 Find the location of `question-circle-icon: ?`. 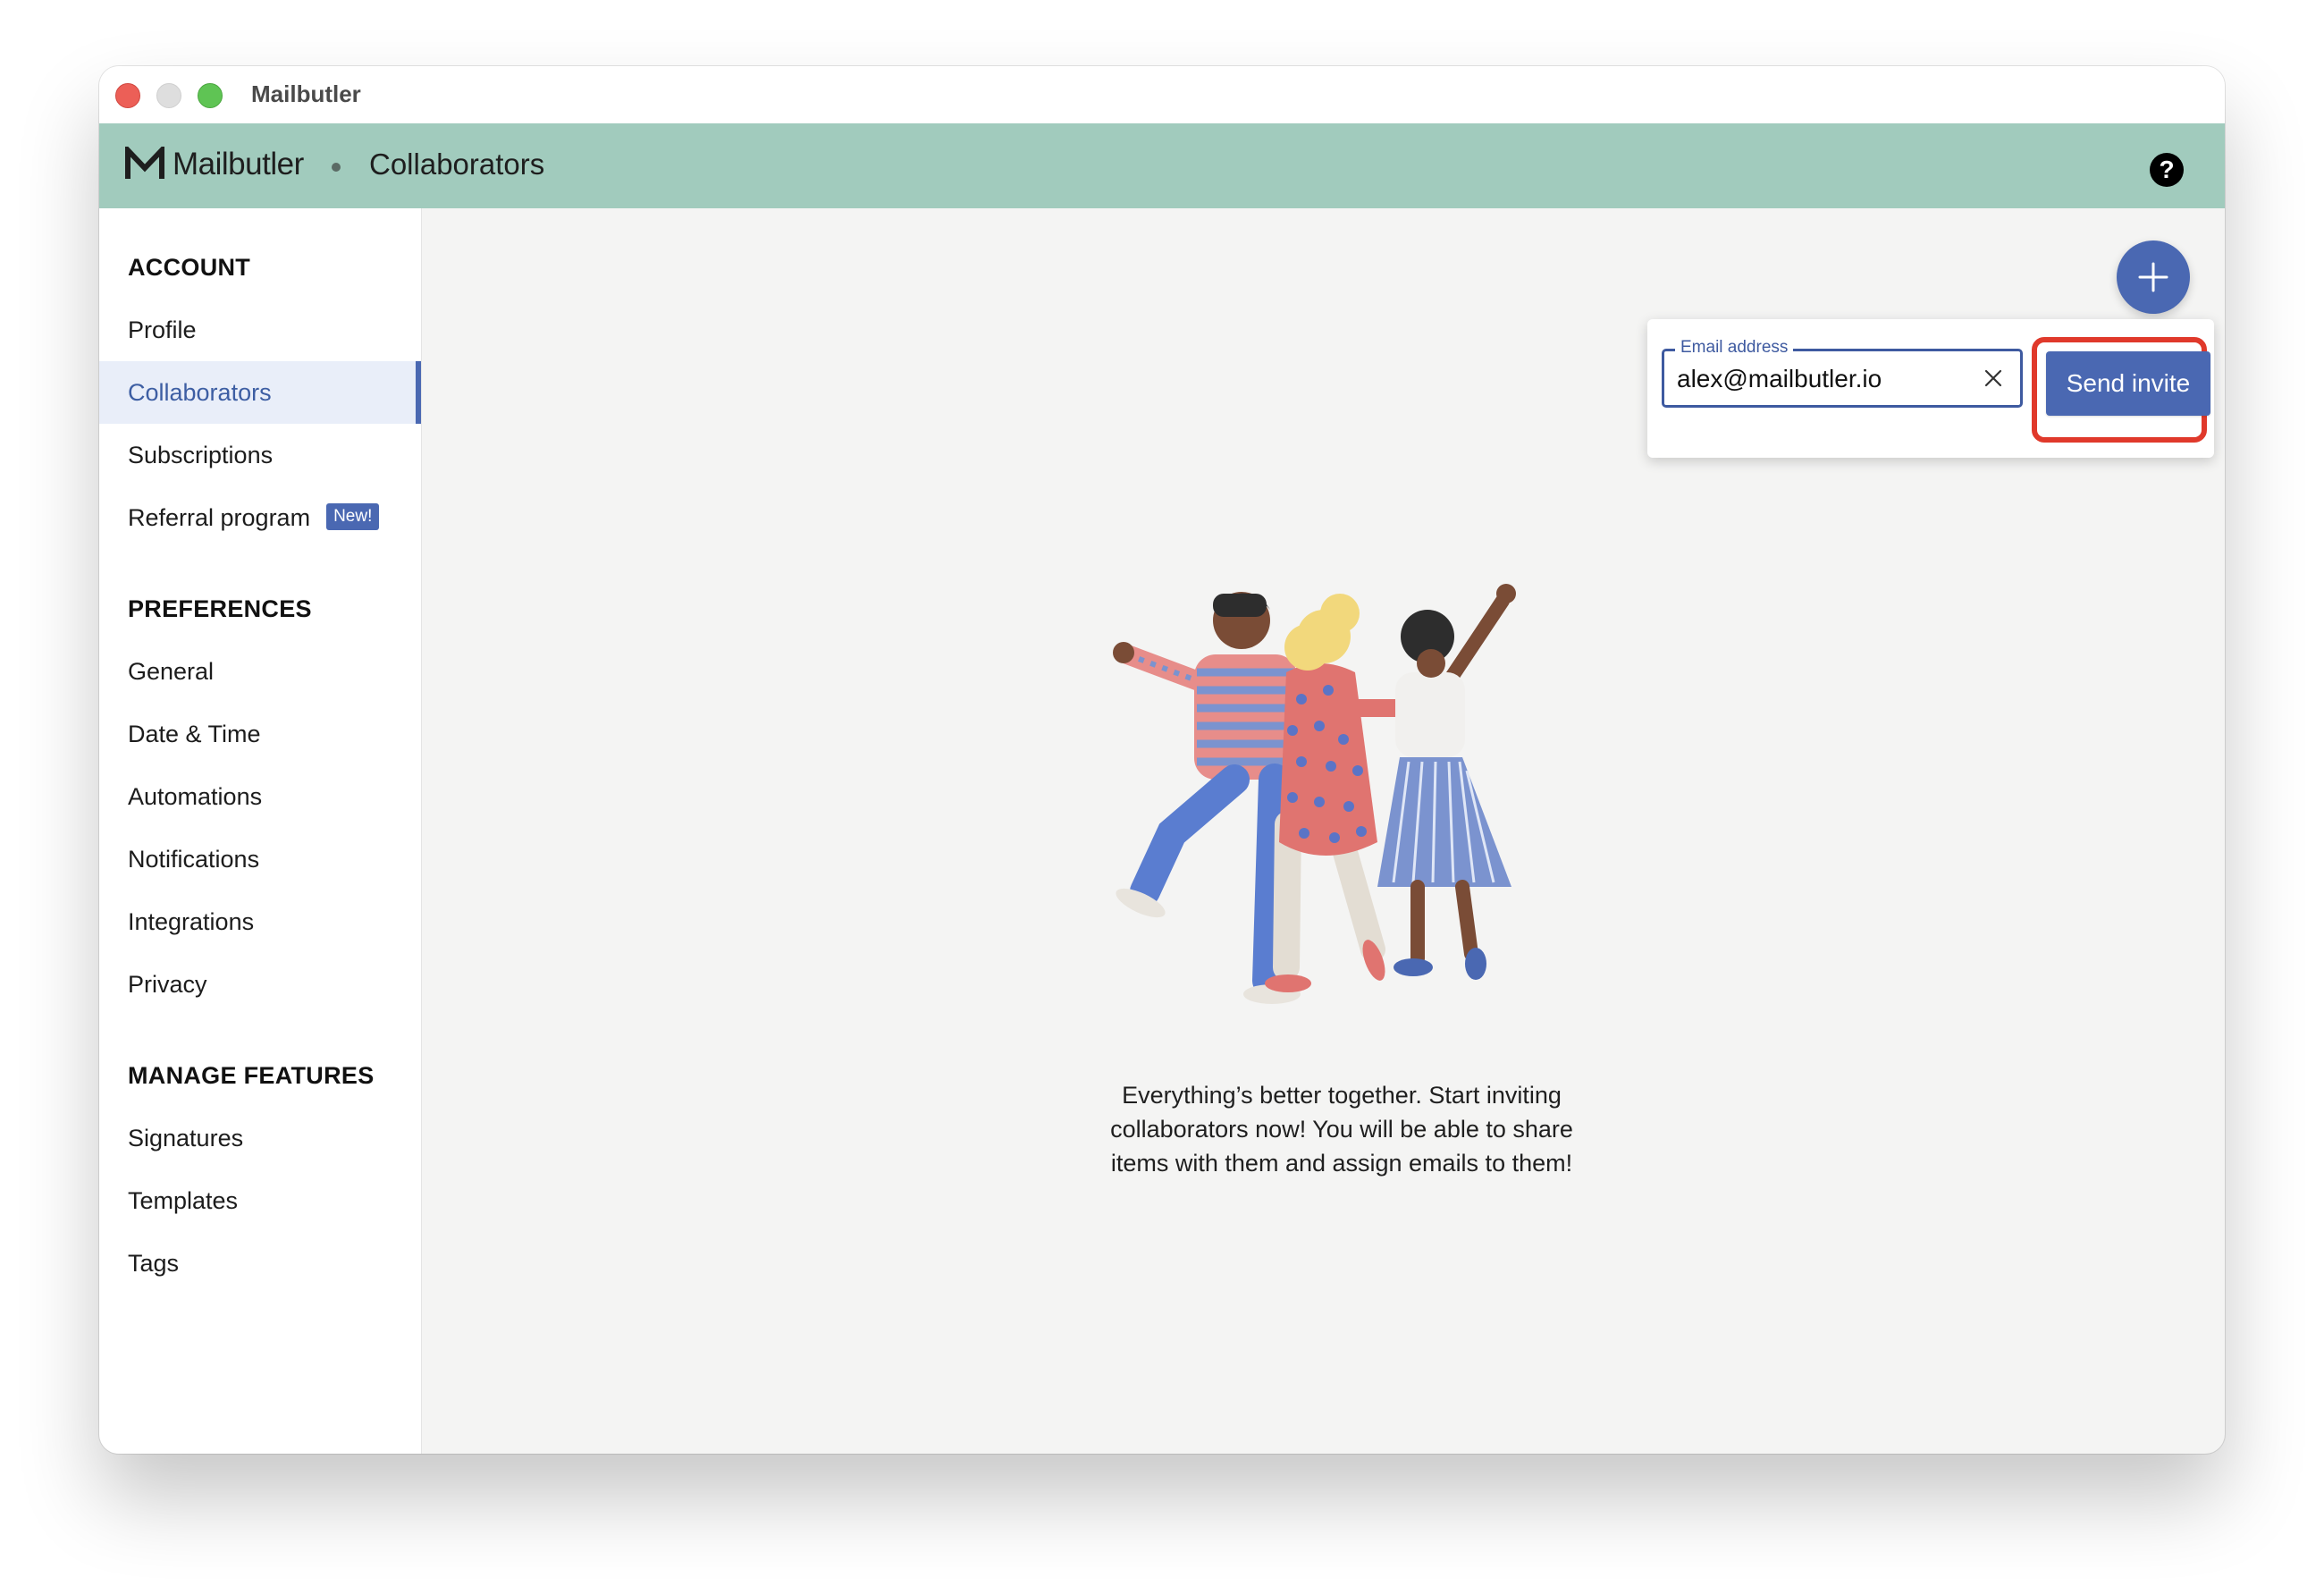

question-circle-icon: ? is located at coordinates (2167, 170).